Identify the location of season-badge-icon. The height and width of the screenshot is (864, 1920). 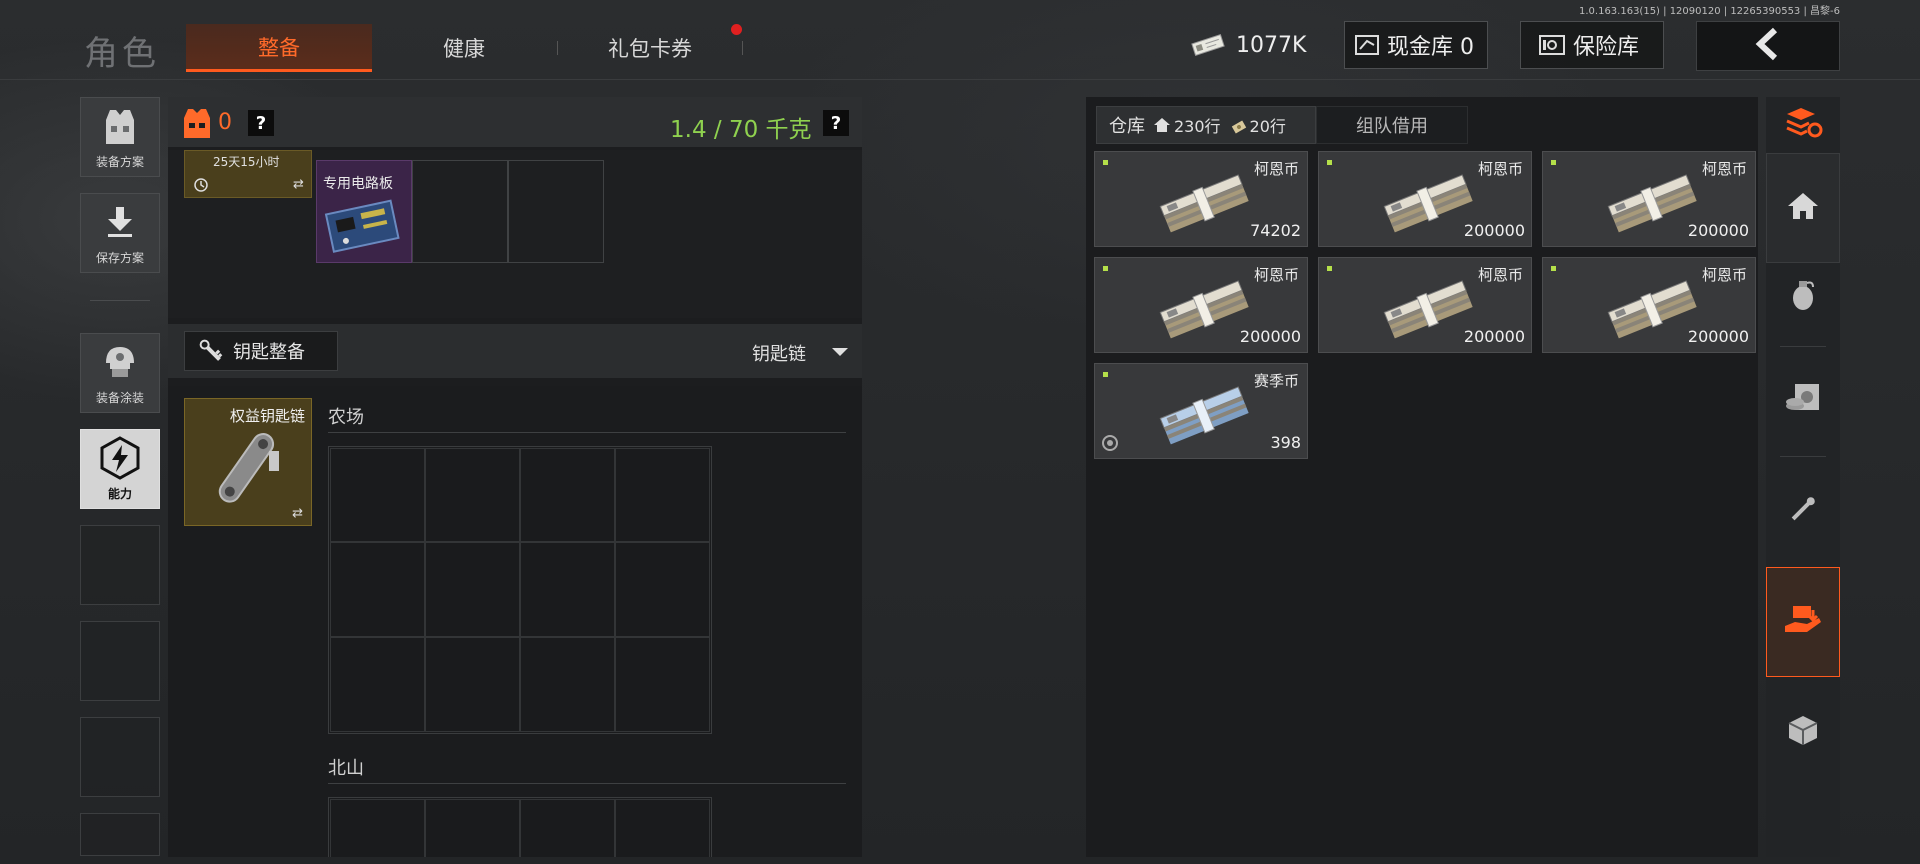
(1110, 443).